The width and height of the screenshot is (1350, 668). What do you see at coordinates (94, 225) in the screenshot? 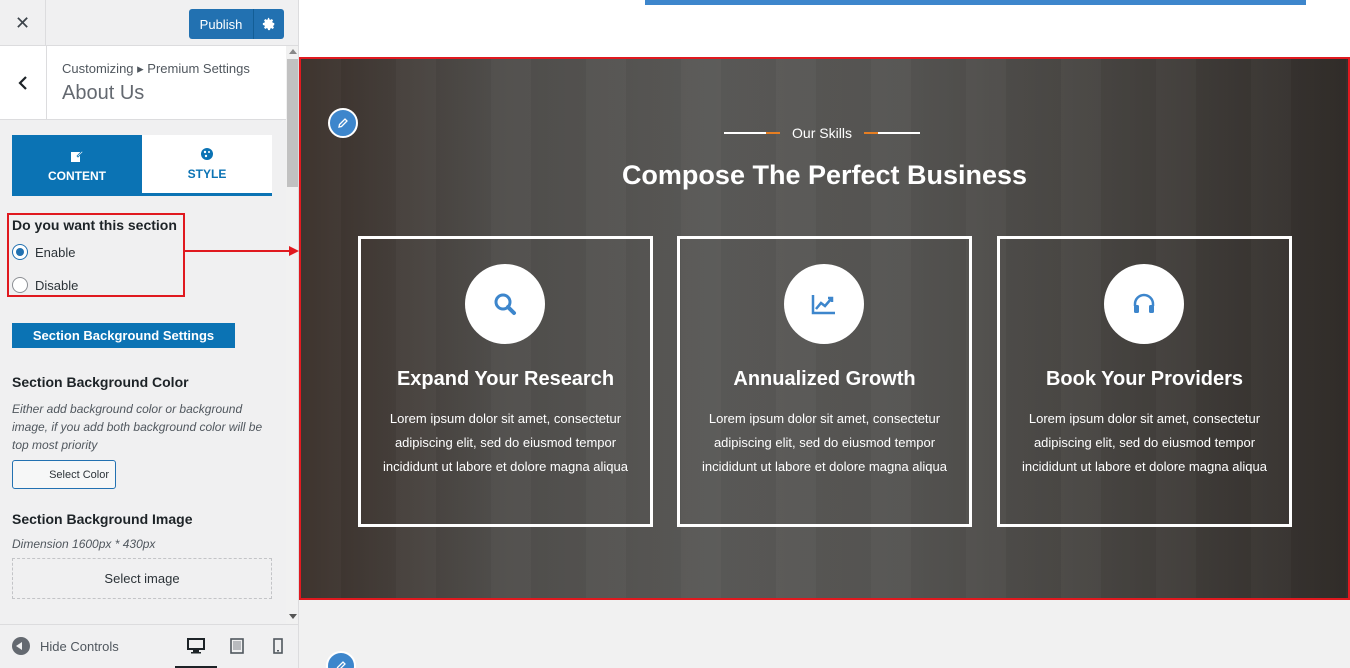
I see `section-toggle-question: Do you want this section` at bounding box center [94, 225].